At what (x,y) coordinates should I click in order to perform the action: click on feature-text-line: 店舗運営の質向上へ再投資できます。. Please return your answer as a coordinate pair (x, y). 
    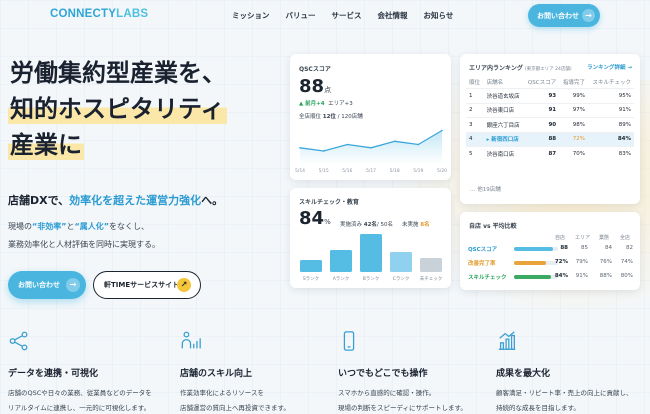
    Looking at the image, I should click on (235, 408).